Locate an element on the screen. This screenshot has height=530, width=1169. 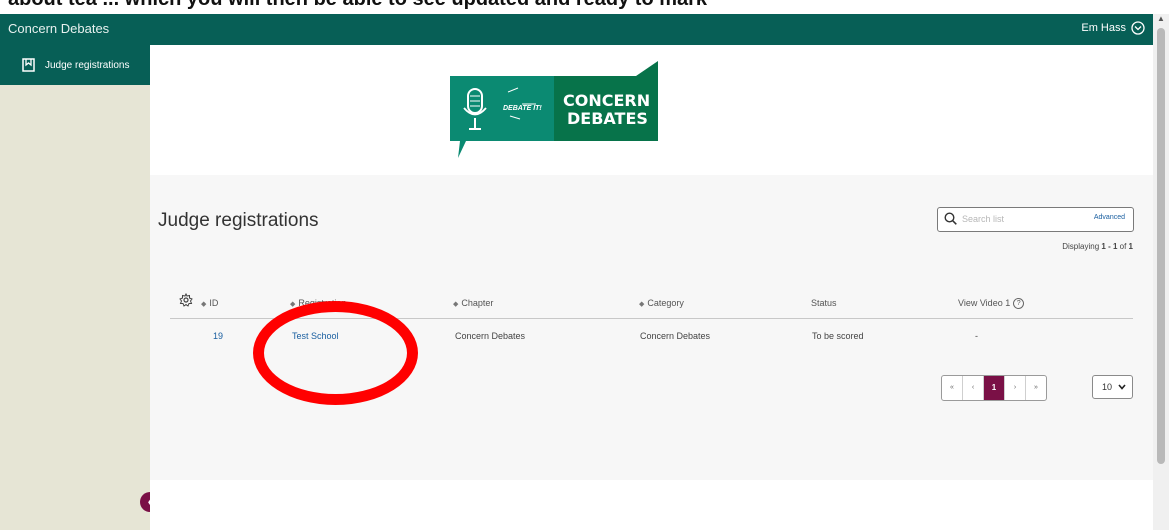
column-header-view-video: View Video 1? is located at coordinates (991, 304).